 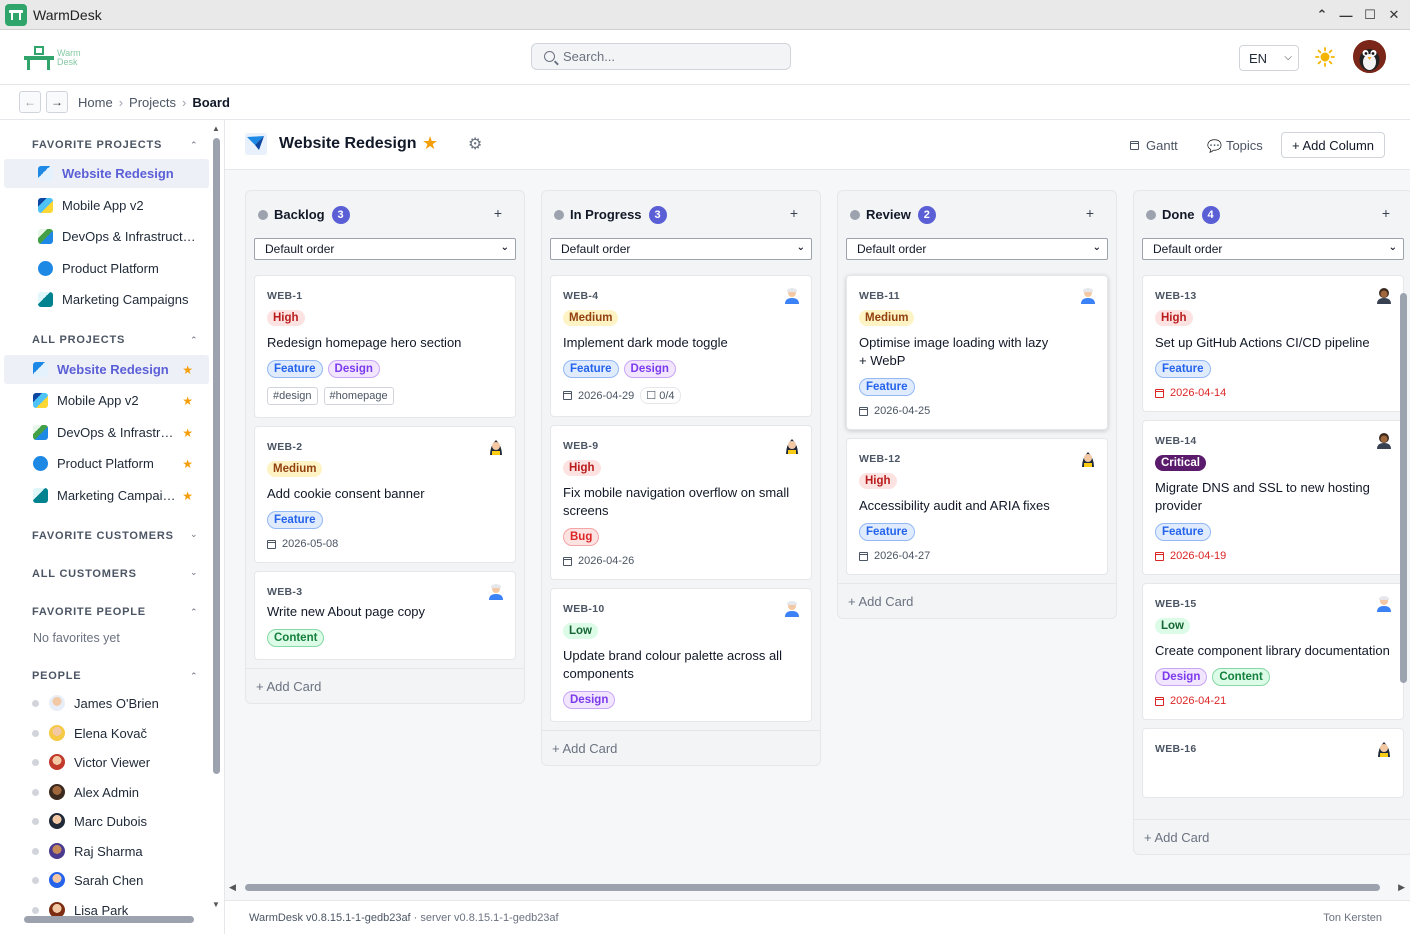 I want to click on person-item: Alex Admin, so click(x=85, y=792).